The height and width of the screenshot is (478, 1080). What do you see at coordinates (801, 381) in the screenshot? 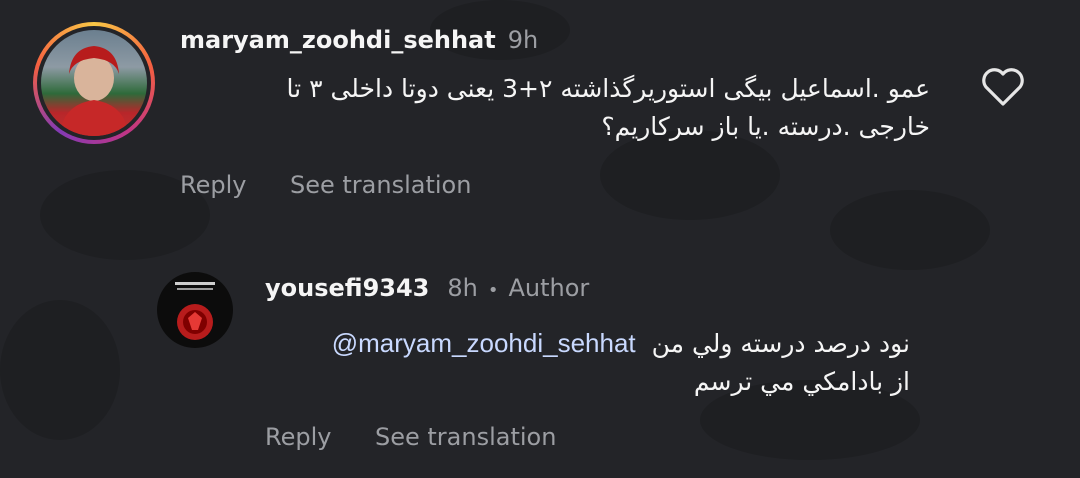
I see `comment-text-line: از بادامكي مي ترسم` at bounding box center [801, 381].